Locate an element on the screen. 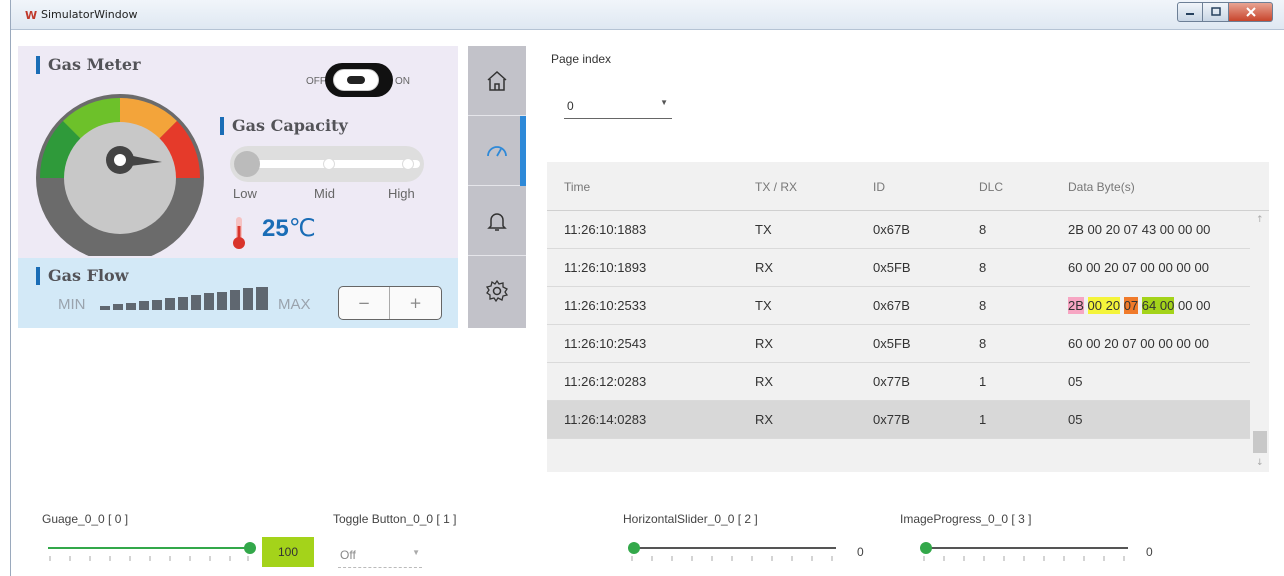 This screenshot has width=1284, height=576. close-button is located at coordinates (1251, 12).